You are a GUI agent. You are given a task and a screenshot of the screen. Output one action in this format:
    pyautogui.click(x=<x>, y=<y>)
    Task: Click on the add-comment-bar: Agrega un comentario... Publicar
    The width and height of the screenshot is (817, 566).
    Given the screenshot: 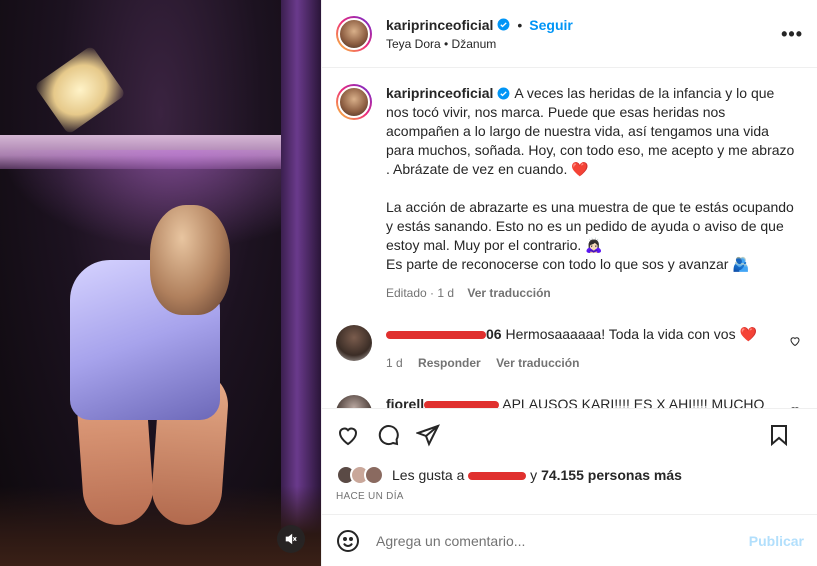 What is the action you would take?
    pyautogui.click(x=569, y=540)
    